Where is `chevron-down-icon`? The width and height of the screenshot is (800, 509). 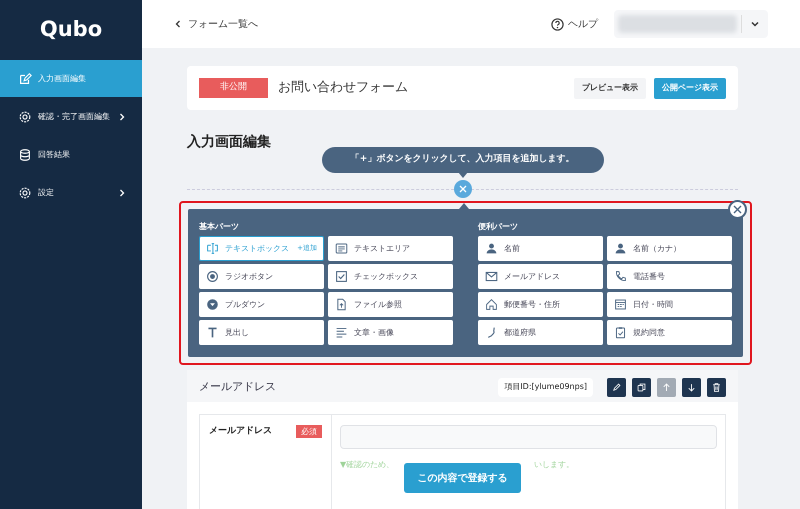
chevron-down-icon is located at coordinates (755, 24).